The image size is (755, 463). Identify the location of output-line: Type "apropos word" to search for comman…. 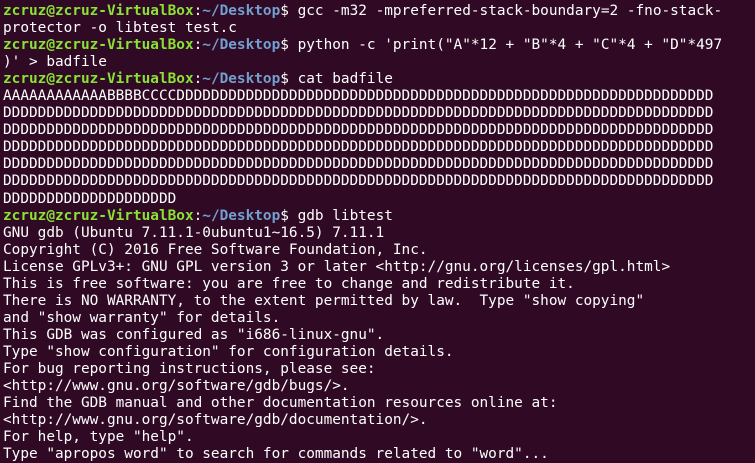
(276, 454).